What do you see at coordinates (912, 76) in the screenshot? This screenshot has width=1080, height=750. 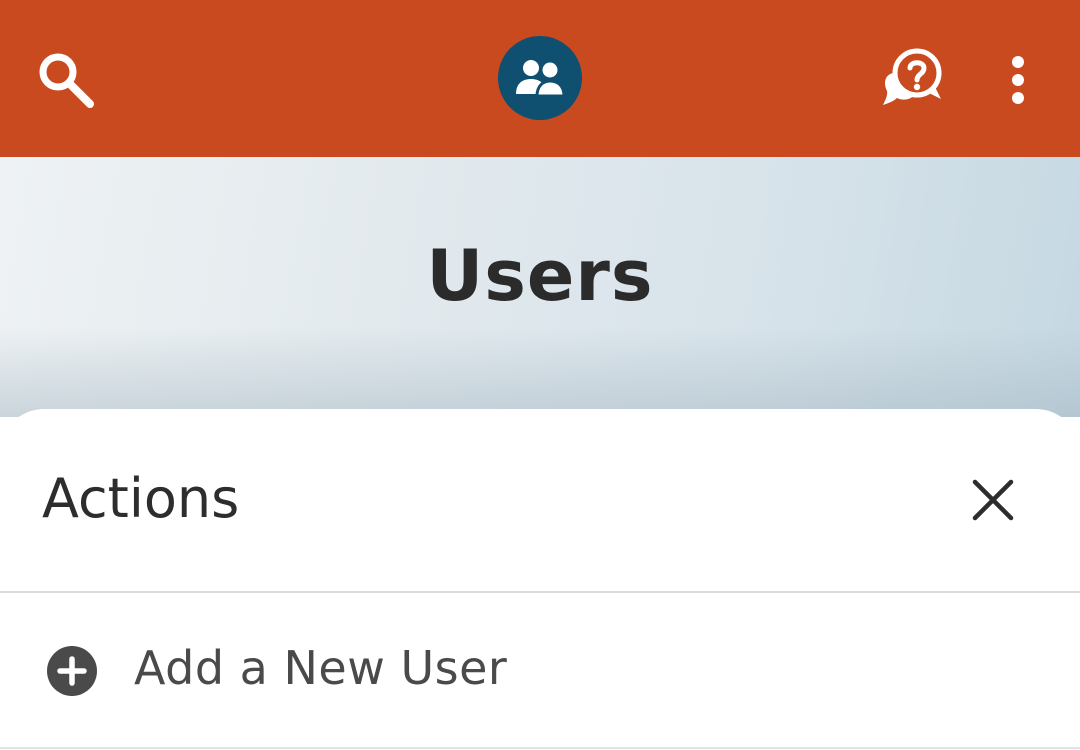 I see `help-chat-icon` at bounding box center [912, 76].